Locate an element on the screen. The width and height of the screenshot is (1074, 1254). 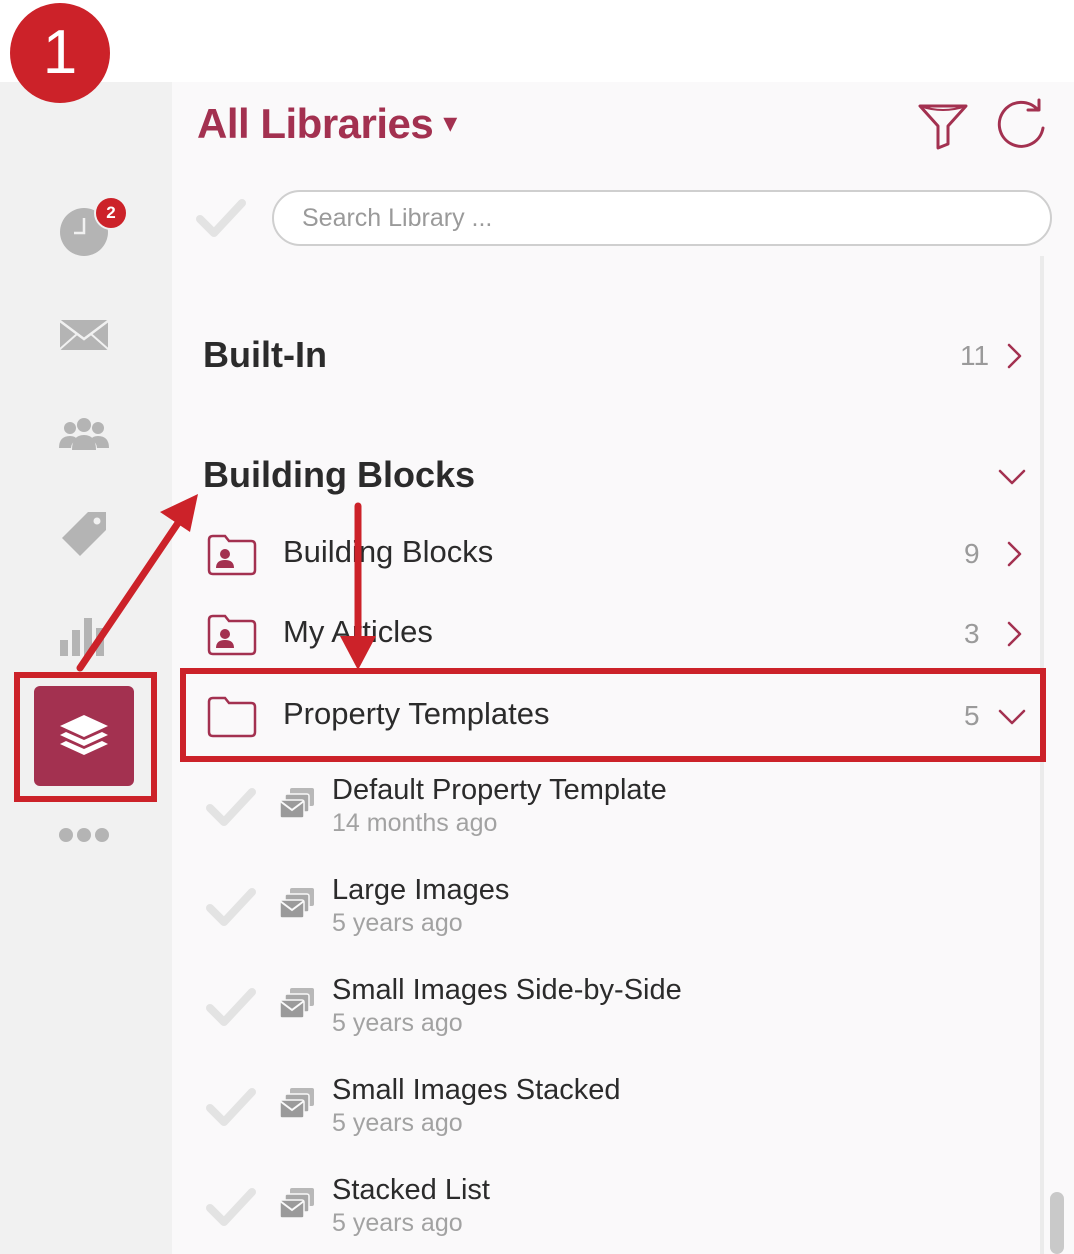
select-all-check-icon is located at coordinates (221, 217).